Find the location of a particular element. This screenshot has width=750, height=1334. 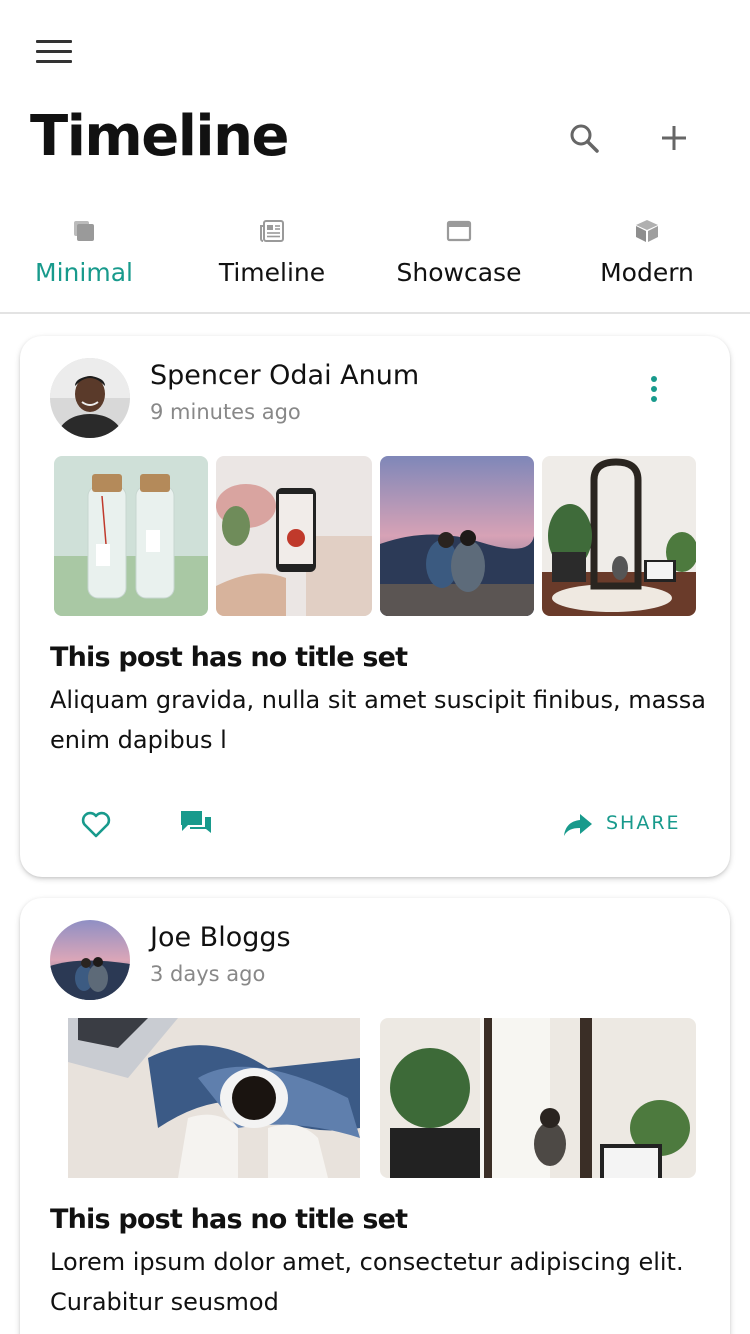

cube-icon is located at coordinates (647, 231).